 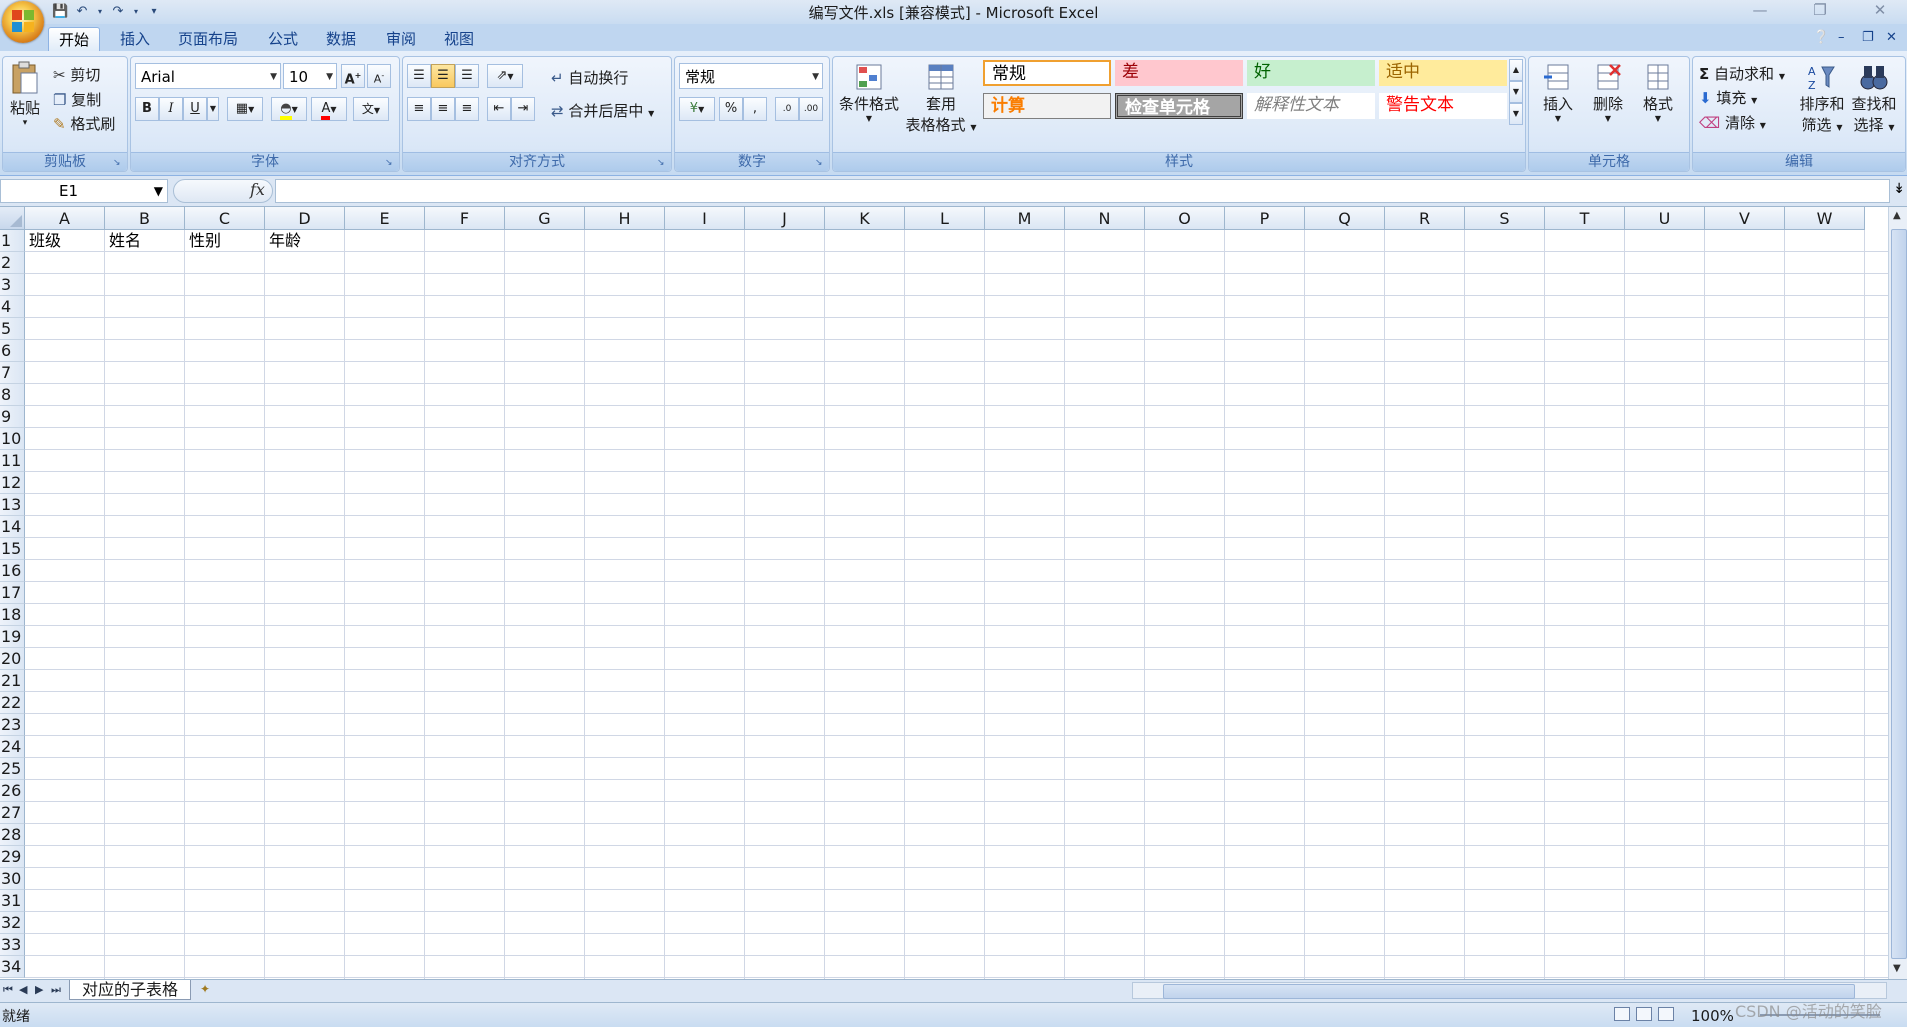 What do you see at coordinates (1732, 122) in the screenshot?
I see `clear-button: ⌫ 清除 ▼` at bounding box center [1732, 122].